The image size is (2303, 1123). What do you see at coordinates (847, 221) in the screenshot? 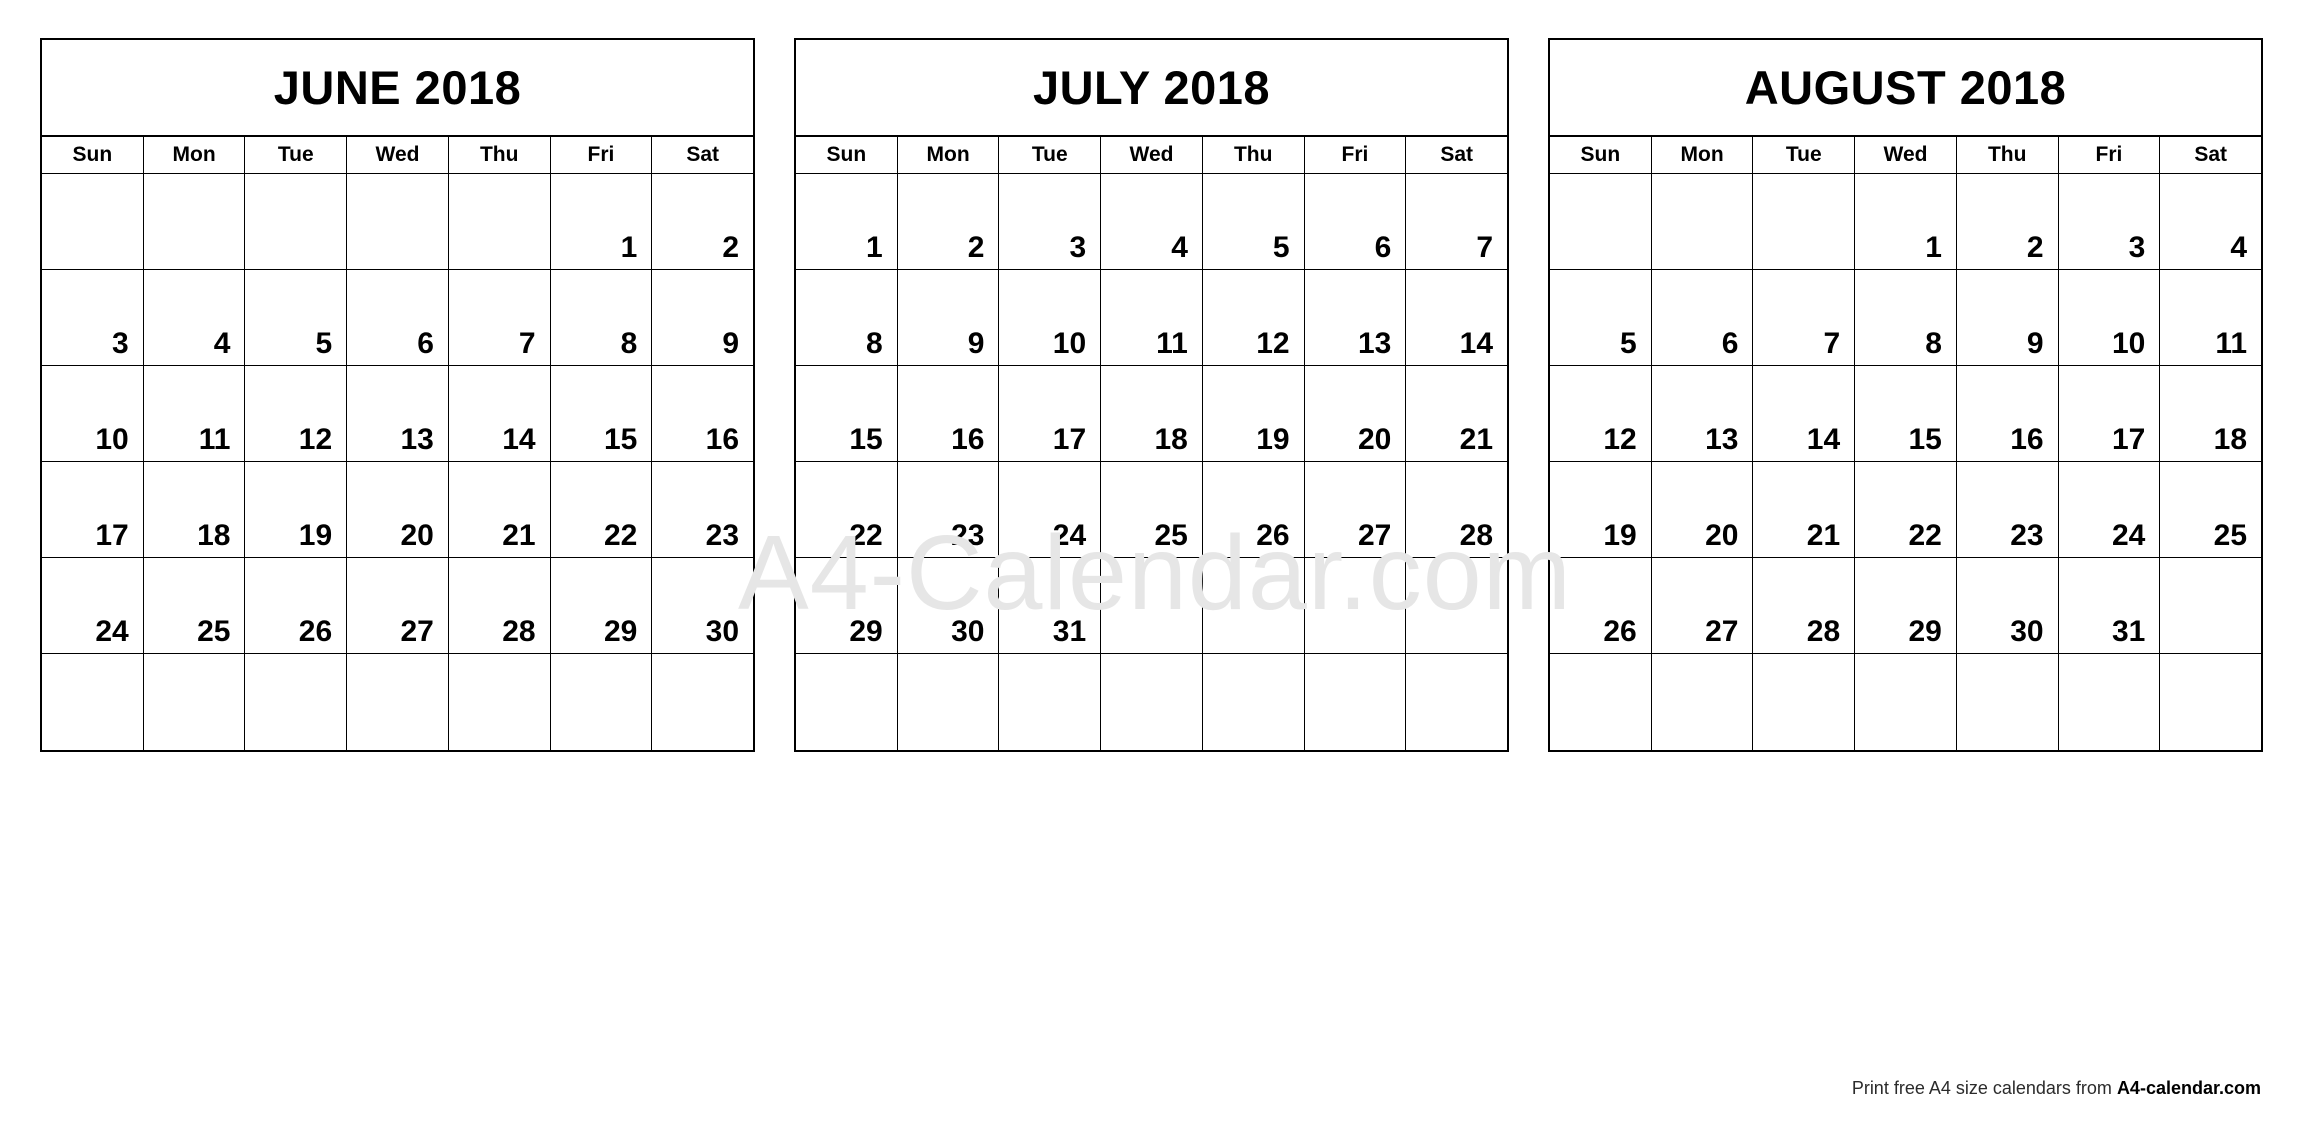
I see `day-cell: 1` at bounding box center [847, 221].